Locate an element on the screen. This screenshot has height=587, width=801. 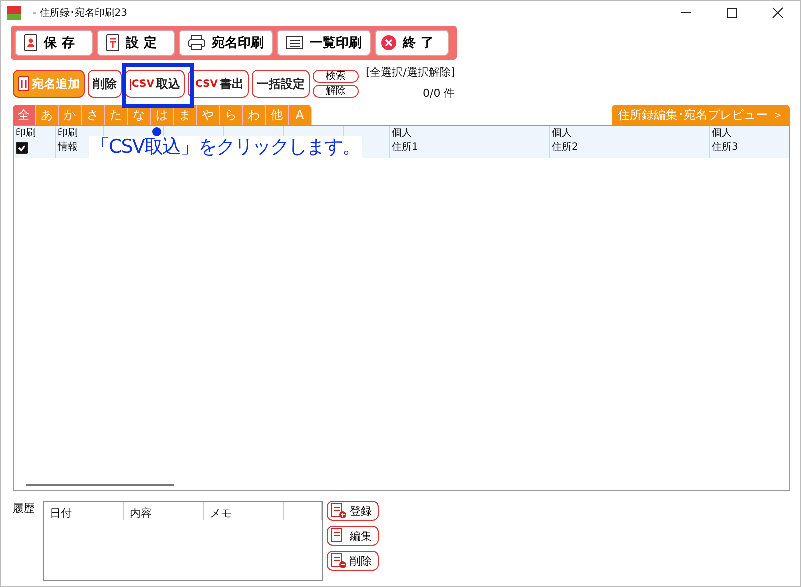
settings-button: 設定 is located at coordinates (136, 43).